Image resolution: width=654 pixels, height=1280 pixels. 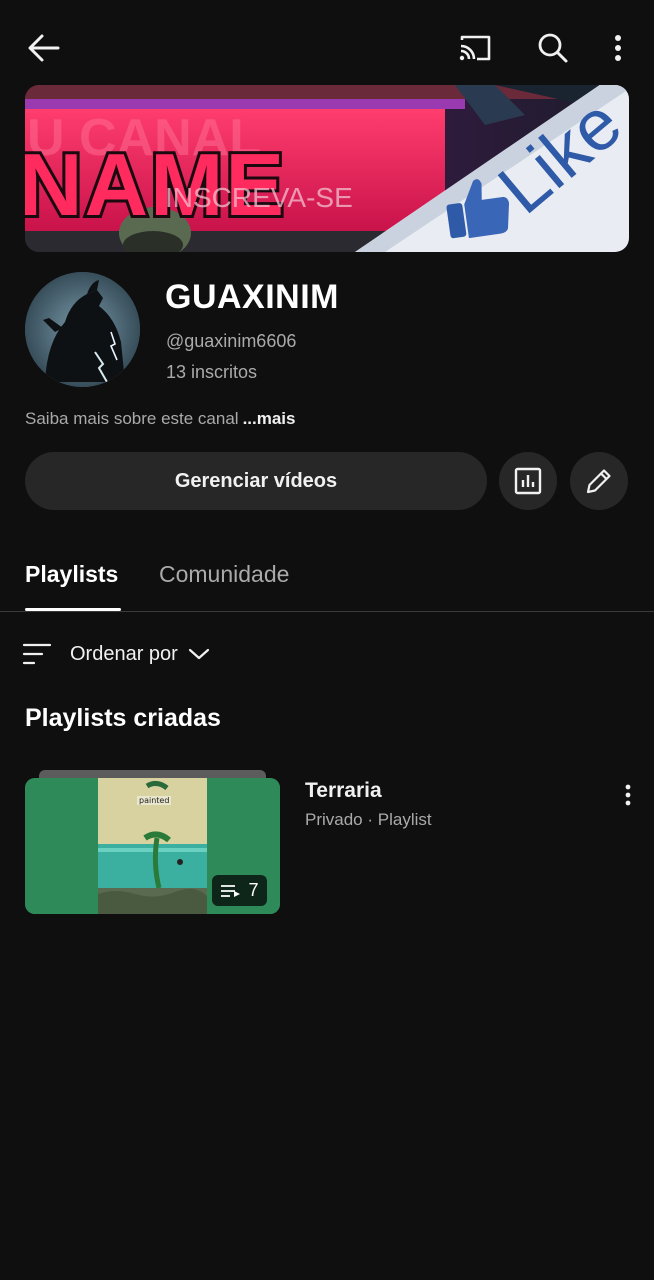 What do you see at coordinates (37, 654) in the screenshot?
I see `sort-lines-icon` at bounding box center [37, 654].